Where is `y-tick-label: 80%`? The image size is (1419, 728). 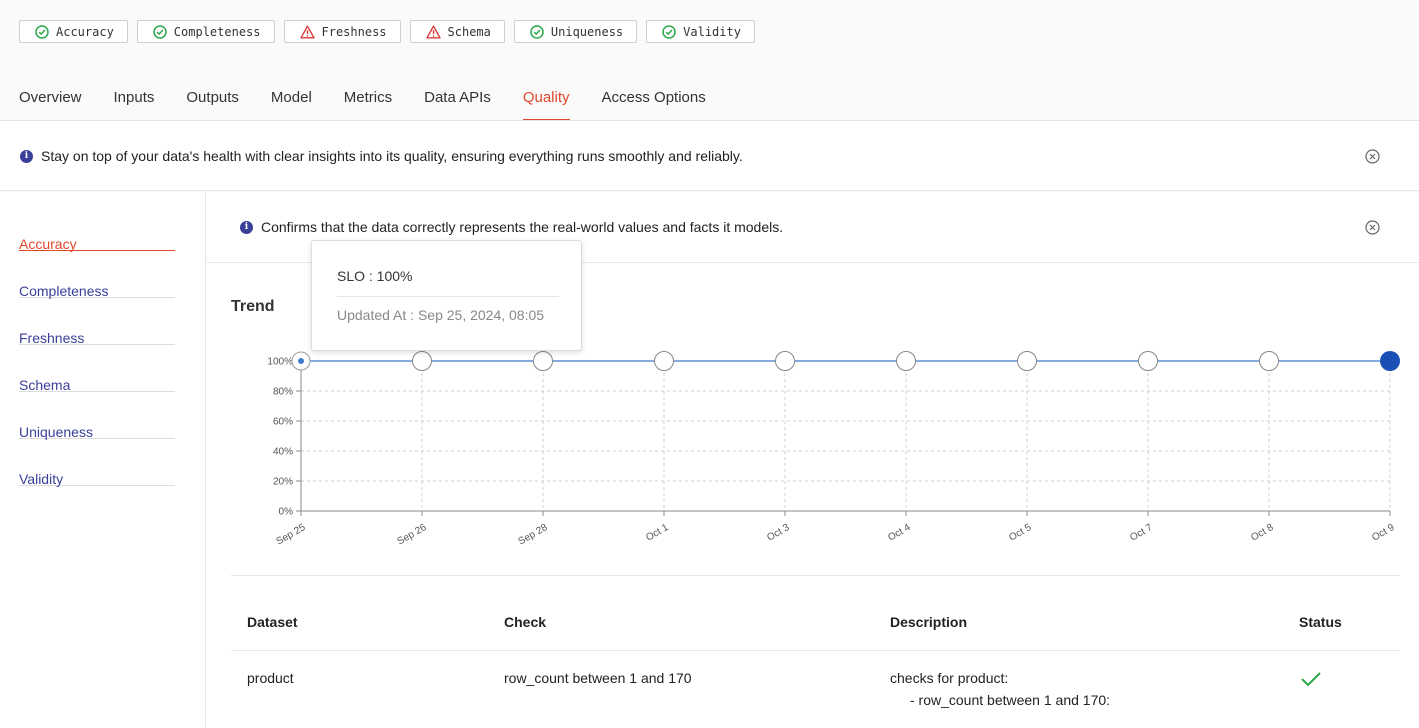
y-tick-label: 80% is located at coordinates (283, 392).